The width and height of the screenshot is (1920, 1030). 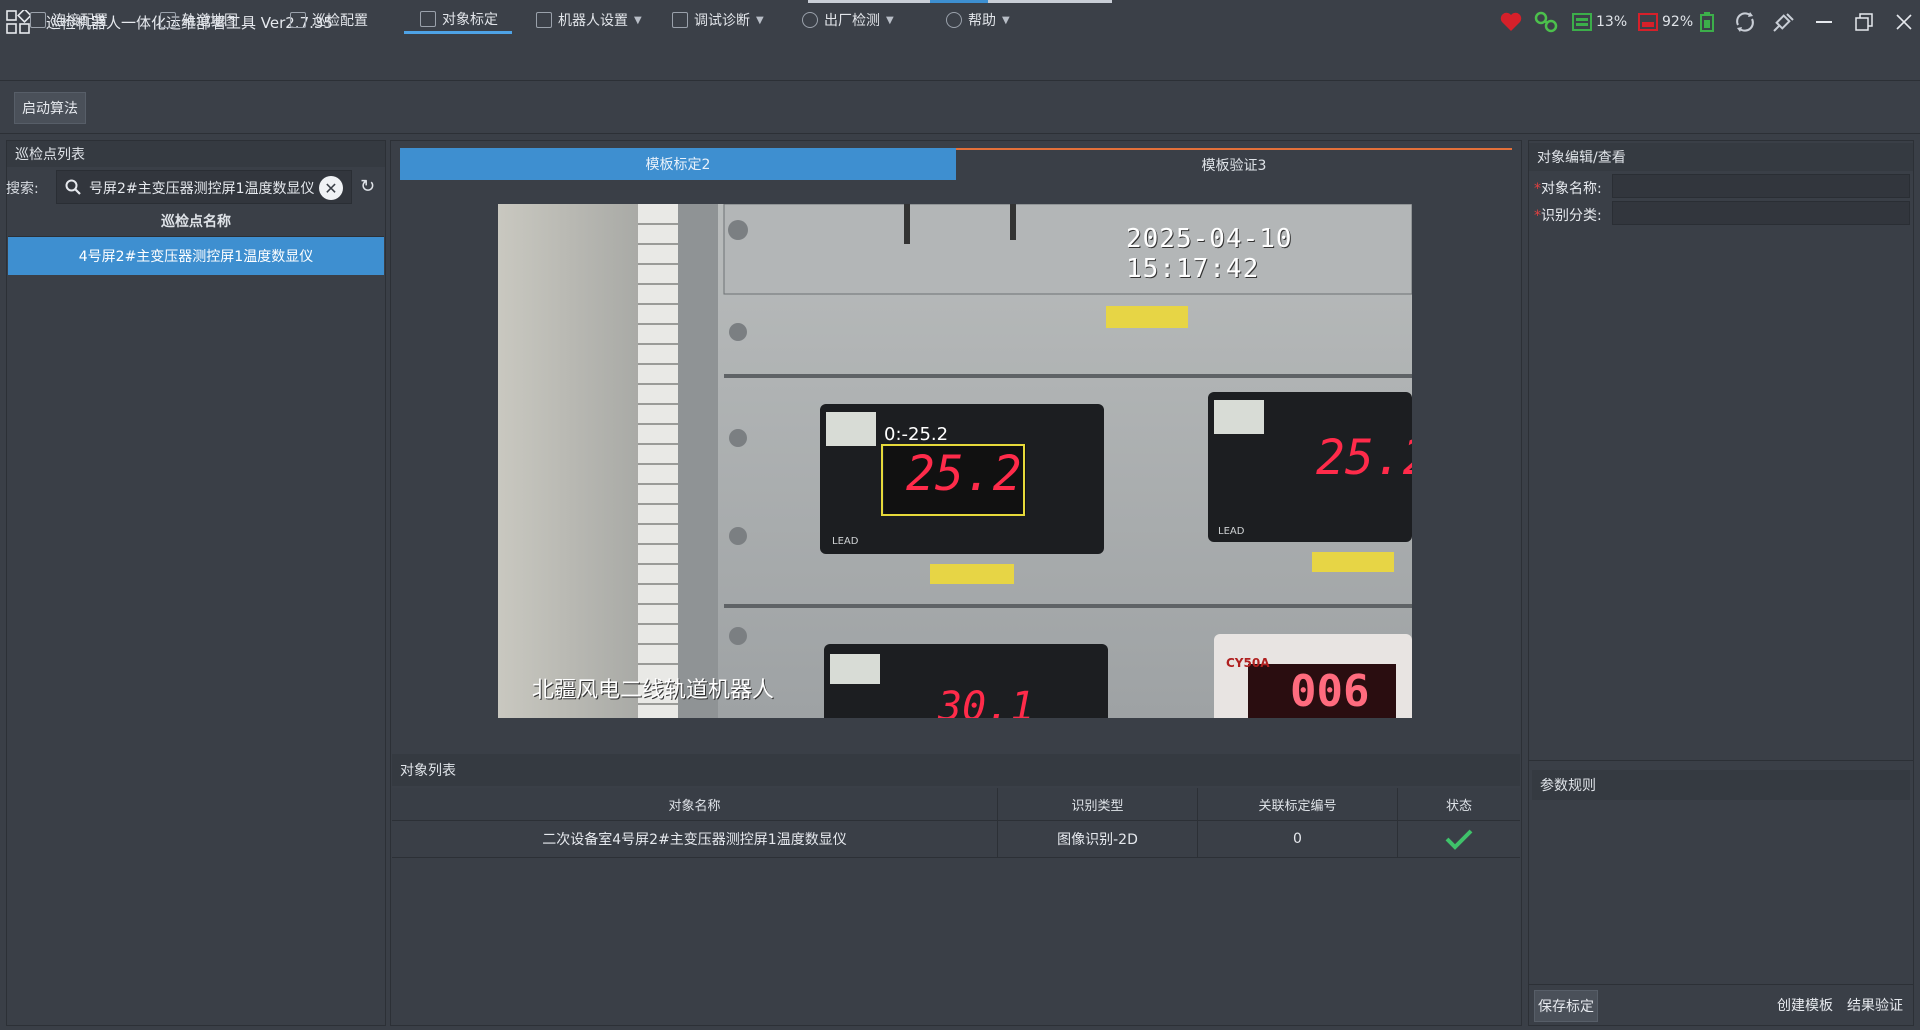 What do you see at coordinates (810, 20) in the screenshot?
I see `gear-icon` at bounding box center [810, 20].